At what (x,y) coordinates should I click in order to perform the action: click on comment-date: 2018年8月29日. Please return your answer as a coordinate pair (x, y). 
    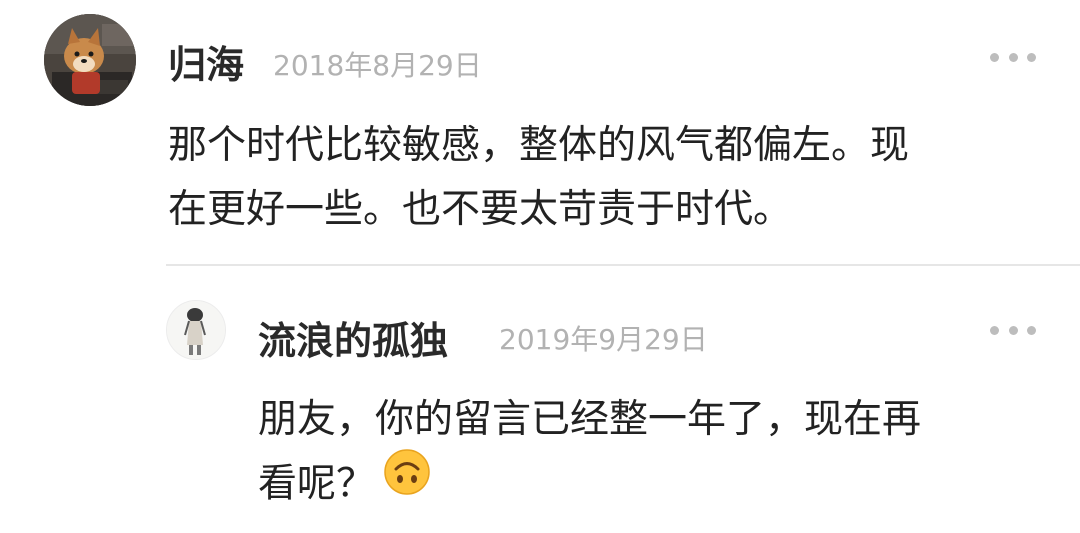
    Looking at the image, I should click on (377, 65).